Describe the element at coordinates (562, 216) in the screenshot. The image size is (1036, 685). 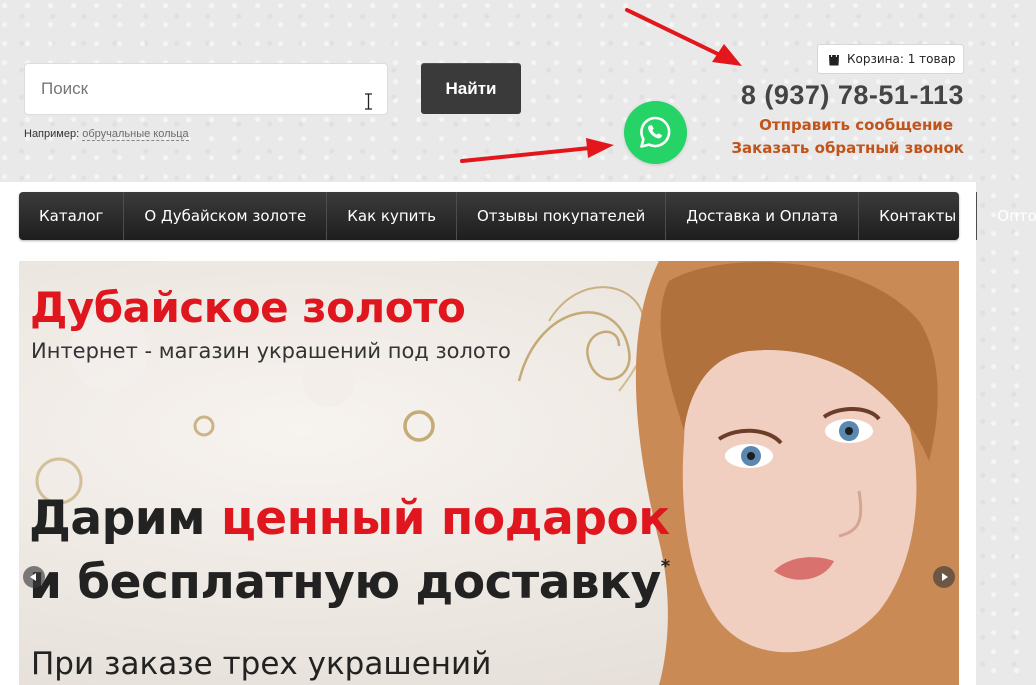
I see `nav-item-reviews: Отзывы покупателей` at that location.